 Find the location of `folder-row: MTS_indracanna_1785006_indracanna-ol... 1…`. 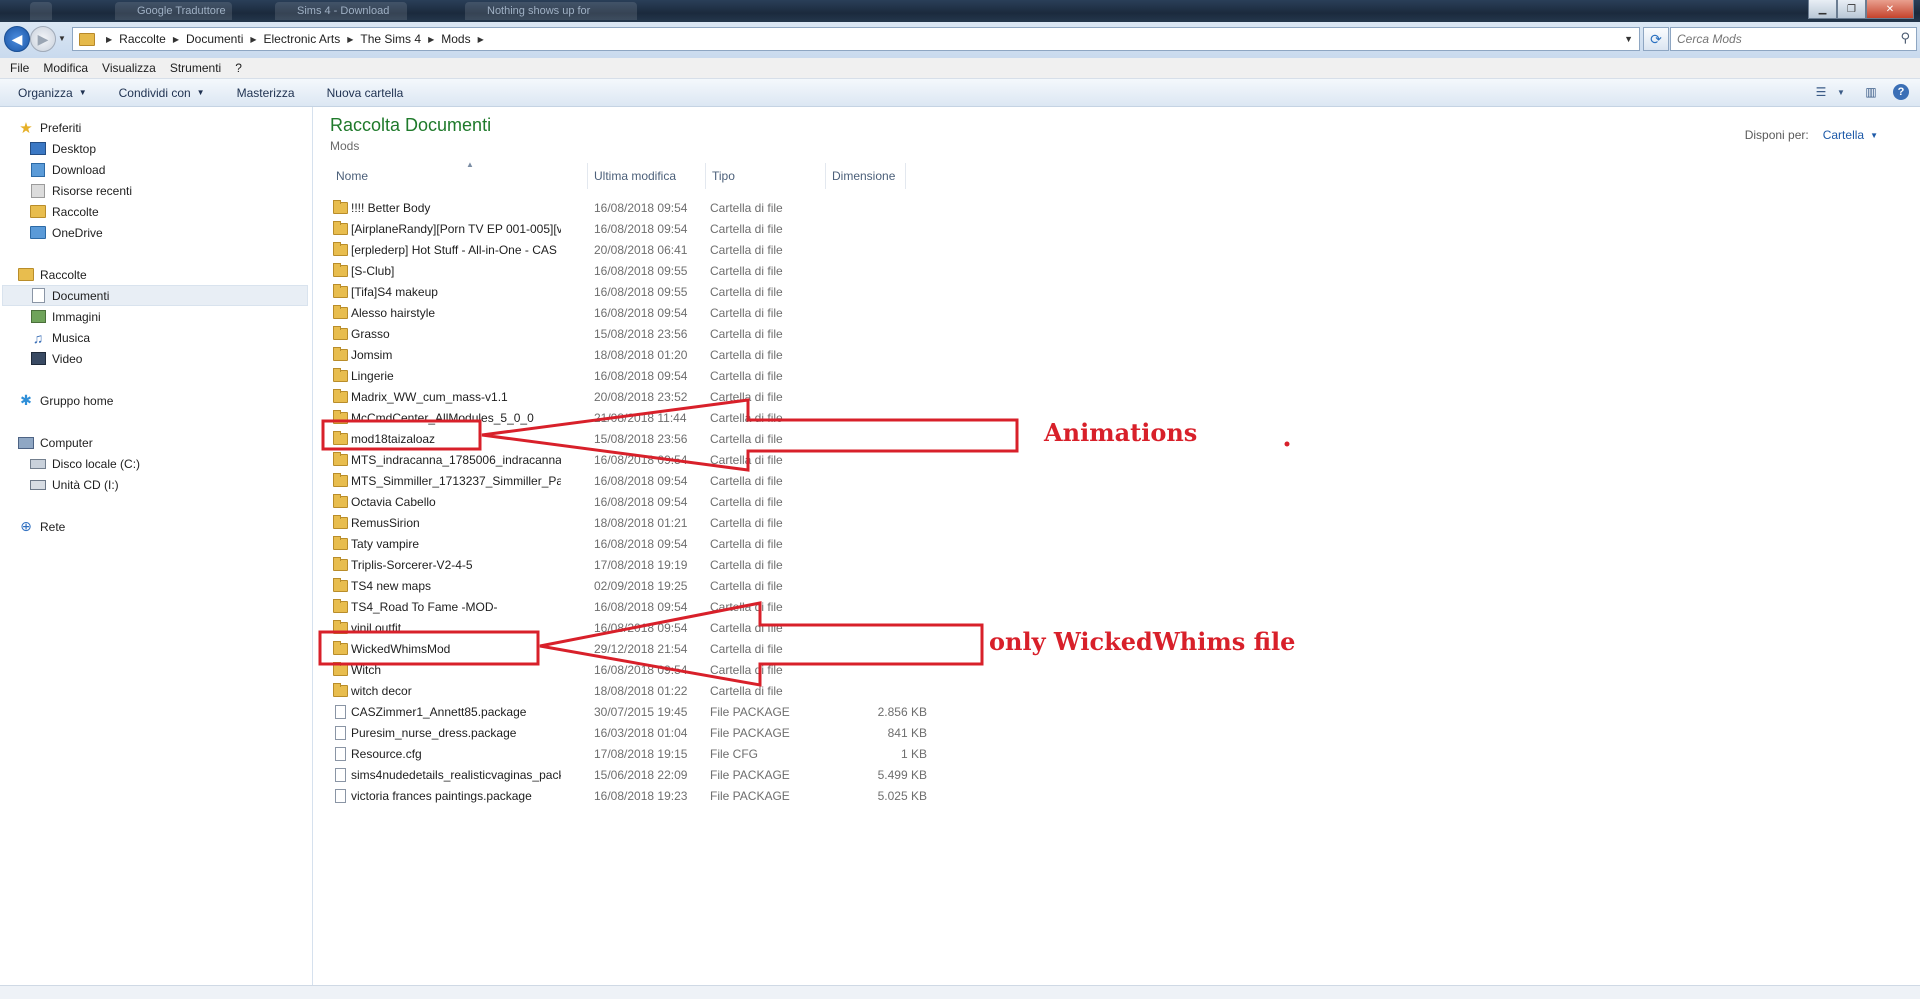

folder-row: MTS_indracanna_1785006_indracanna-ol... 1… is located at coordinates (780, 460).